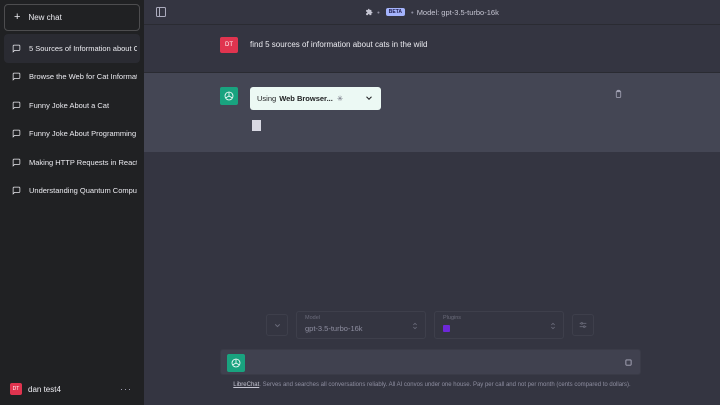 The height and width of the screenshot is (405, 720). What do you see at coordinates (340, 98) in the screenshot?
I see `spinner-icon: ✳` at bounding box center [340, 98].